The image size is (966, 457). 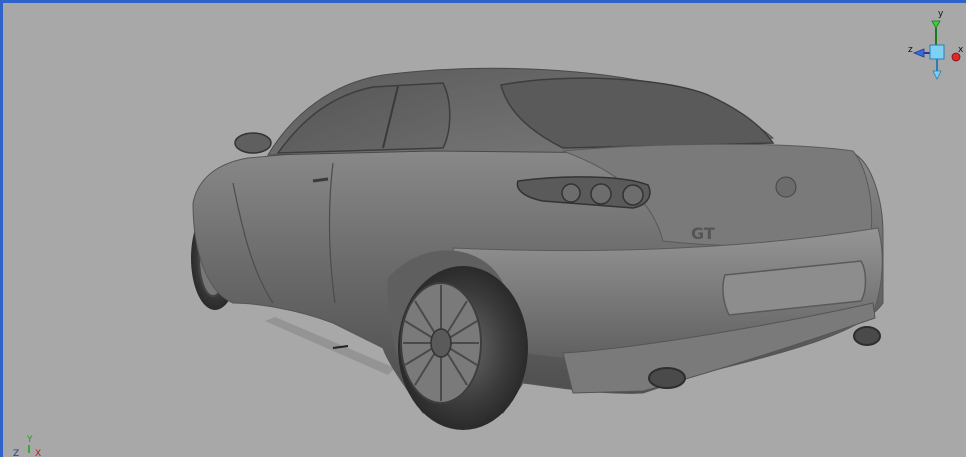 I want to click on mini-axis-y-label: Y, so click(x=29, y=440).